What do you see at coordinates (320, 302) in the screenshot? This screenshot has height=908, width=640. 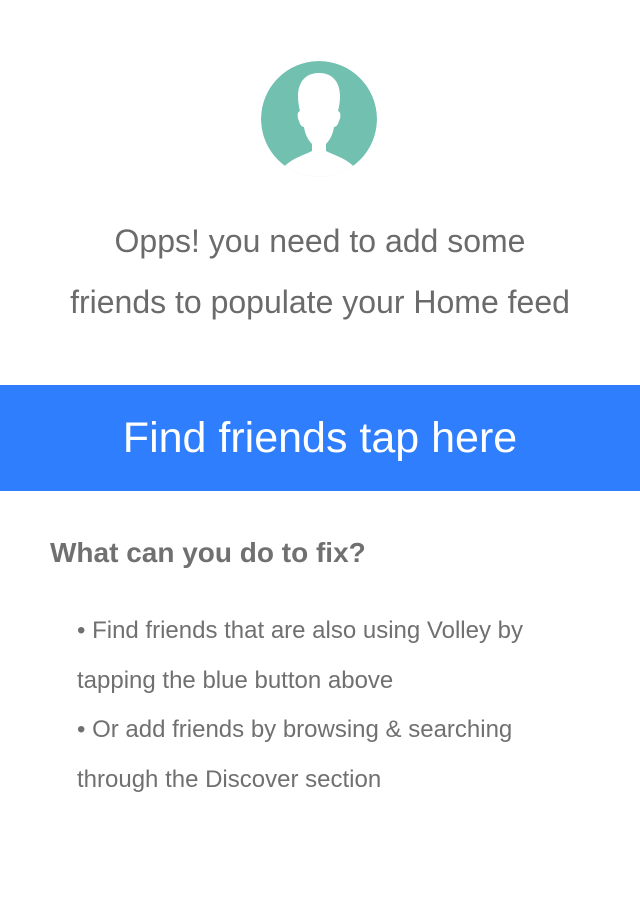 I see `message-line-2: friends to populate your Home feed` at bounding box center [320, 302].